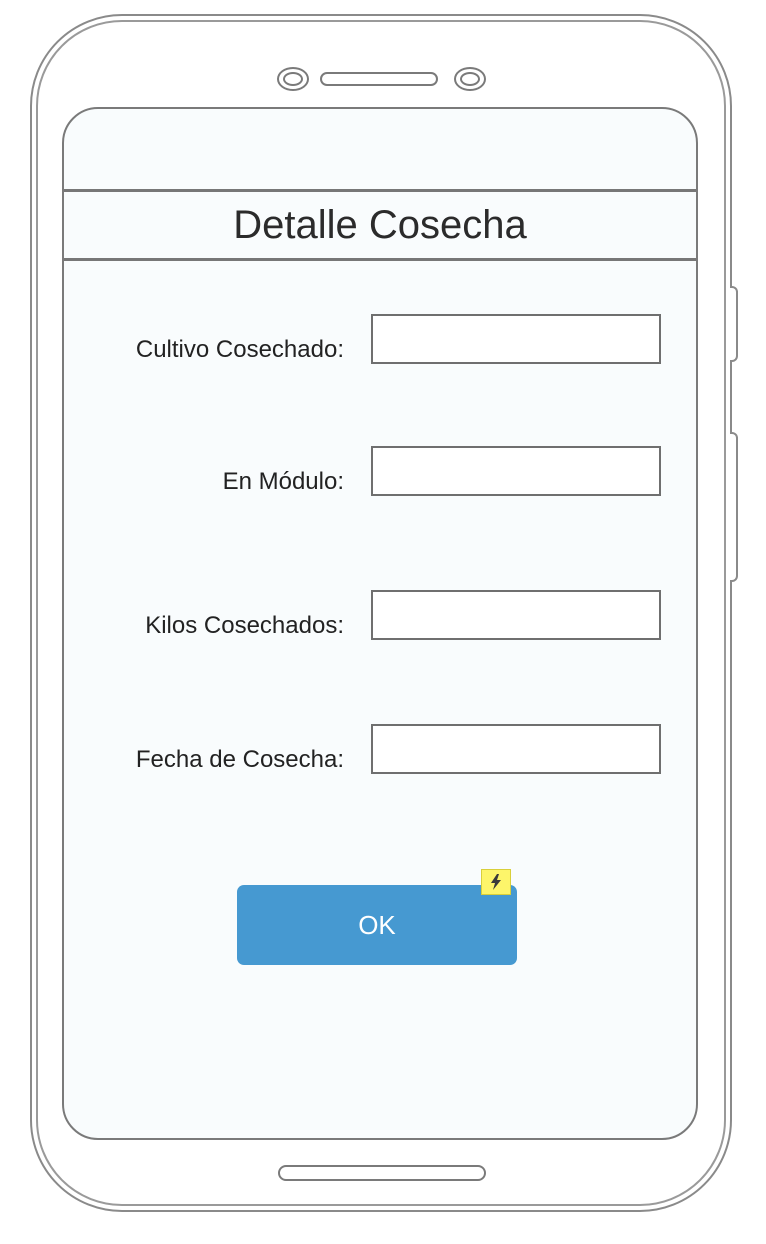  I want to click on front-camera-left-icon, so click(293, 79).